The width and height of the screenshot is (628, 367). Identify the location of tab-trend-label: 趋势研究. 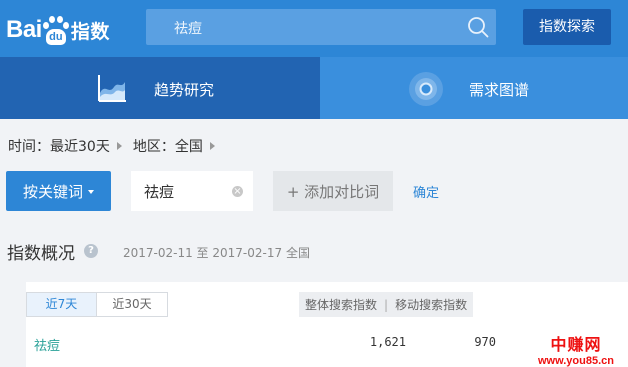
(184, 90).